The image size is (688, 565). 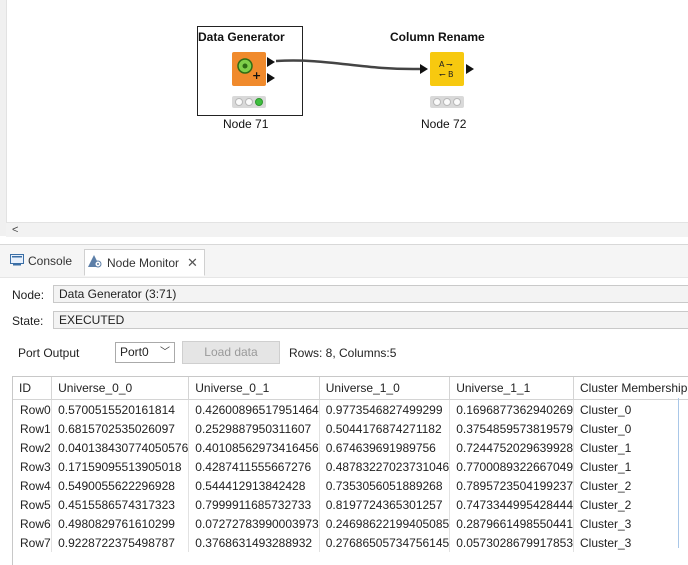 I want to click on table-cell: 0.42600896517951464, so click(x=254, y=410).